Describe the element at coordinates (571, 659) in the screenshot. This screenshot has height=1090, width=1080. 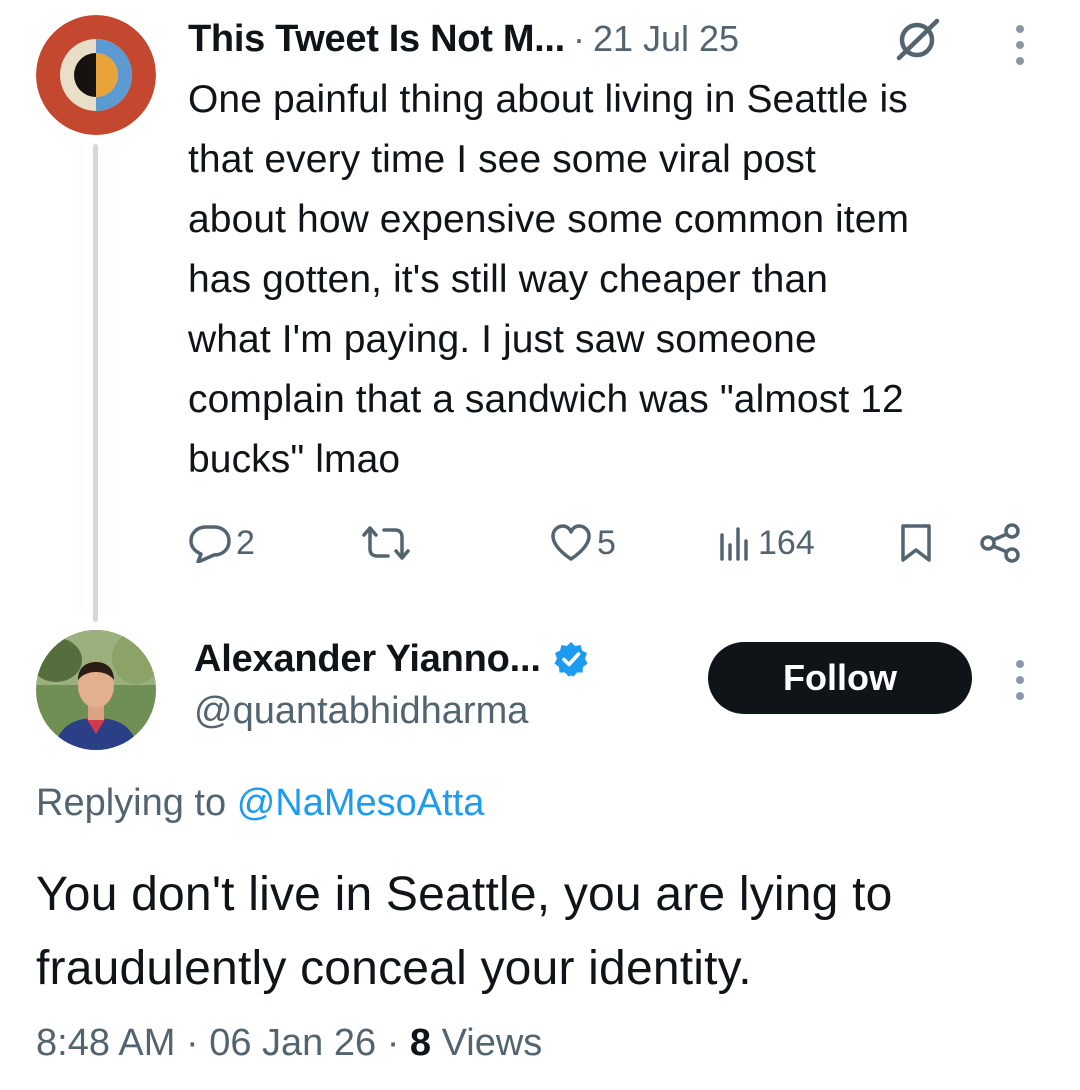
I see `verified-badge-icon` at that location.